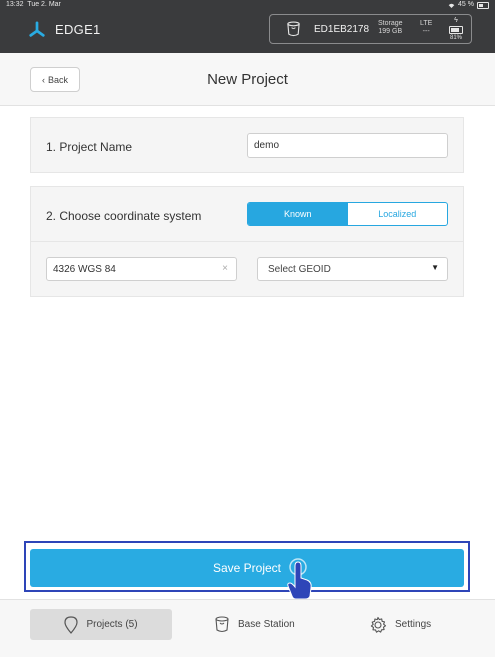  I want to click on tab-projects-label: Projects (5), so click(112, 624).